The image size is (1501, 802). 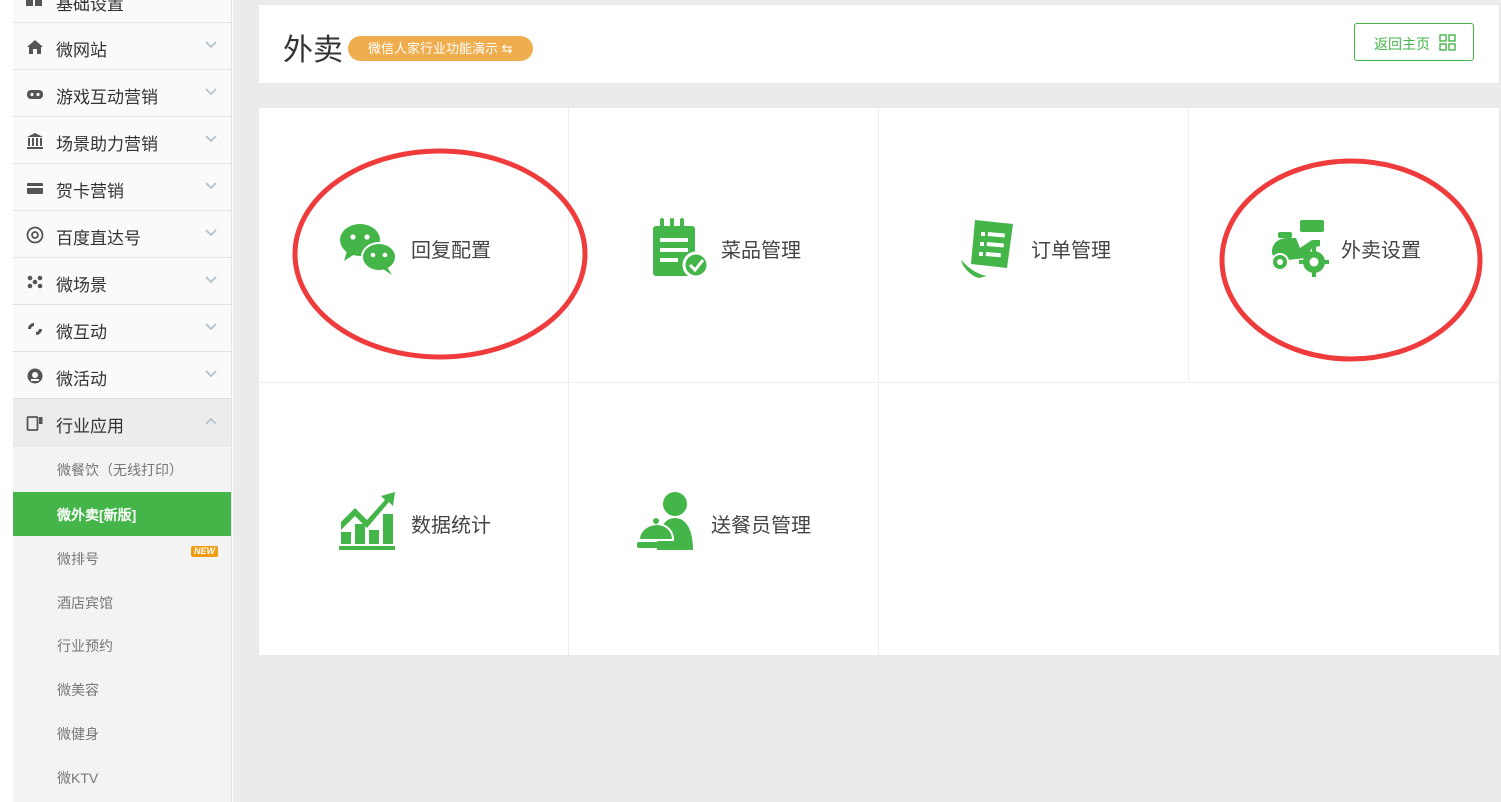 What do you see at coordinates (122, 558) in the screenshot?
I see `sidebar-sub-item: 微排号 NEW` at bounding box center [122, 558].